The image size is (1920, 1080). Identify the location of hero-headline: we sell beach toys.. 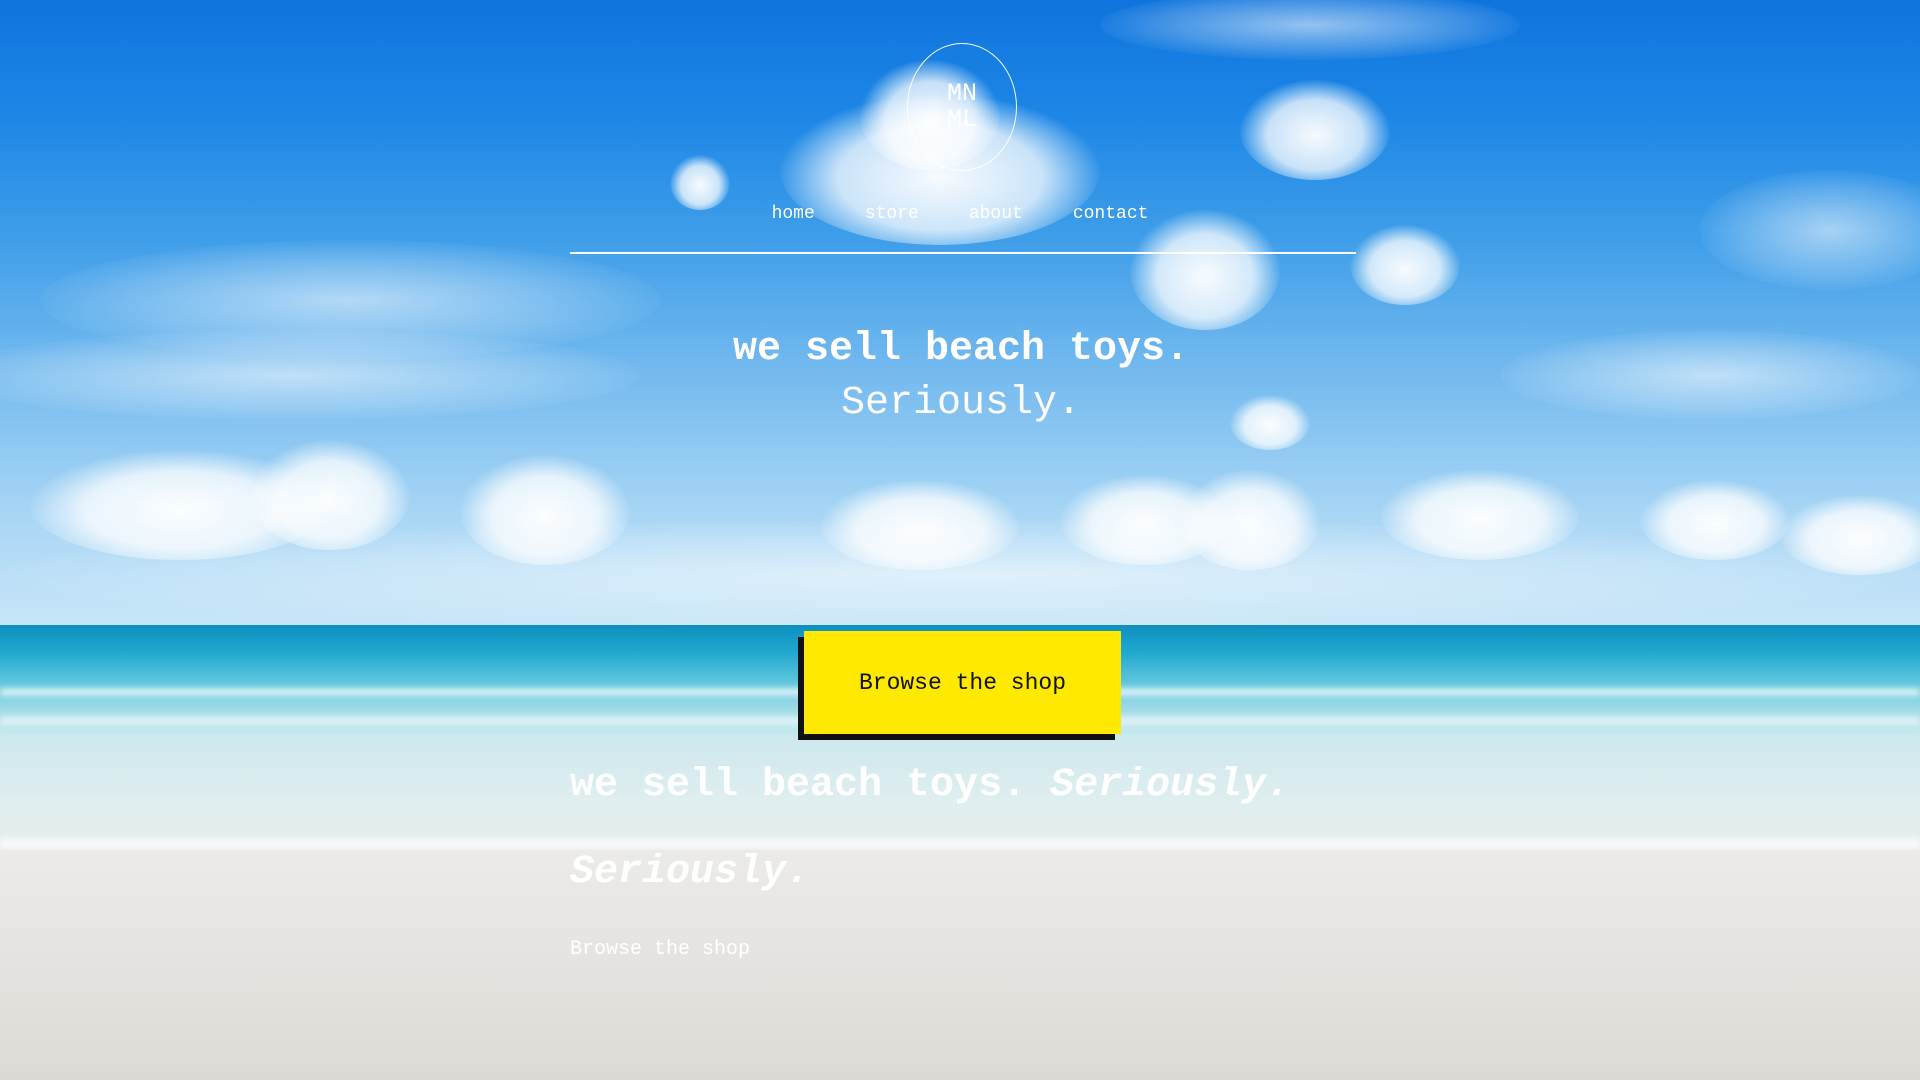
(961, 349).